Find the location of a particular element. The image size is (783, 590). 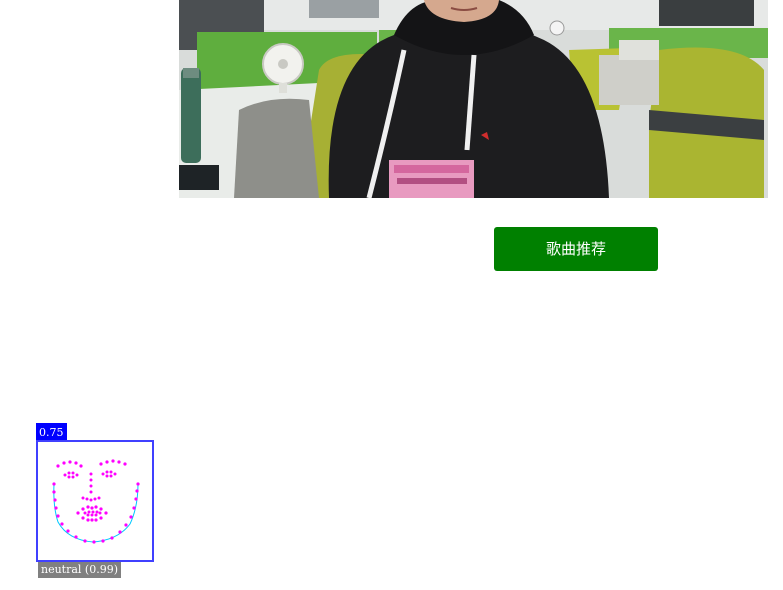

face-landmarks-icon is located at coordinates (96, 501).